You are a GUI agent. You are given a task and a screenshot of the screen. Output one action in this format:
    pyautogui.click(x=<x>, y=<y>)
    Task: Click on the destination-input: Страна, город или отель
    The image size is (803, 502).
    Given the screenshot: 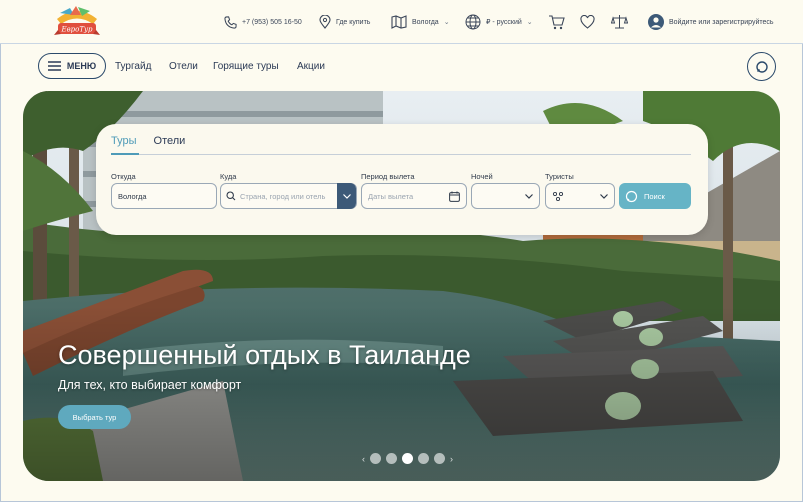 What is the action you would take?
    pyautogui.click(x=288, y=196)
    